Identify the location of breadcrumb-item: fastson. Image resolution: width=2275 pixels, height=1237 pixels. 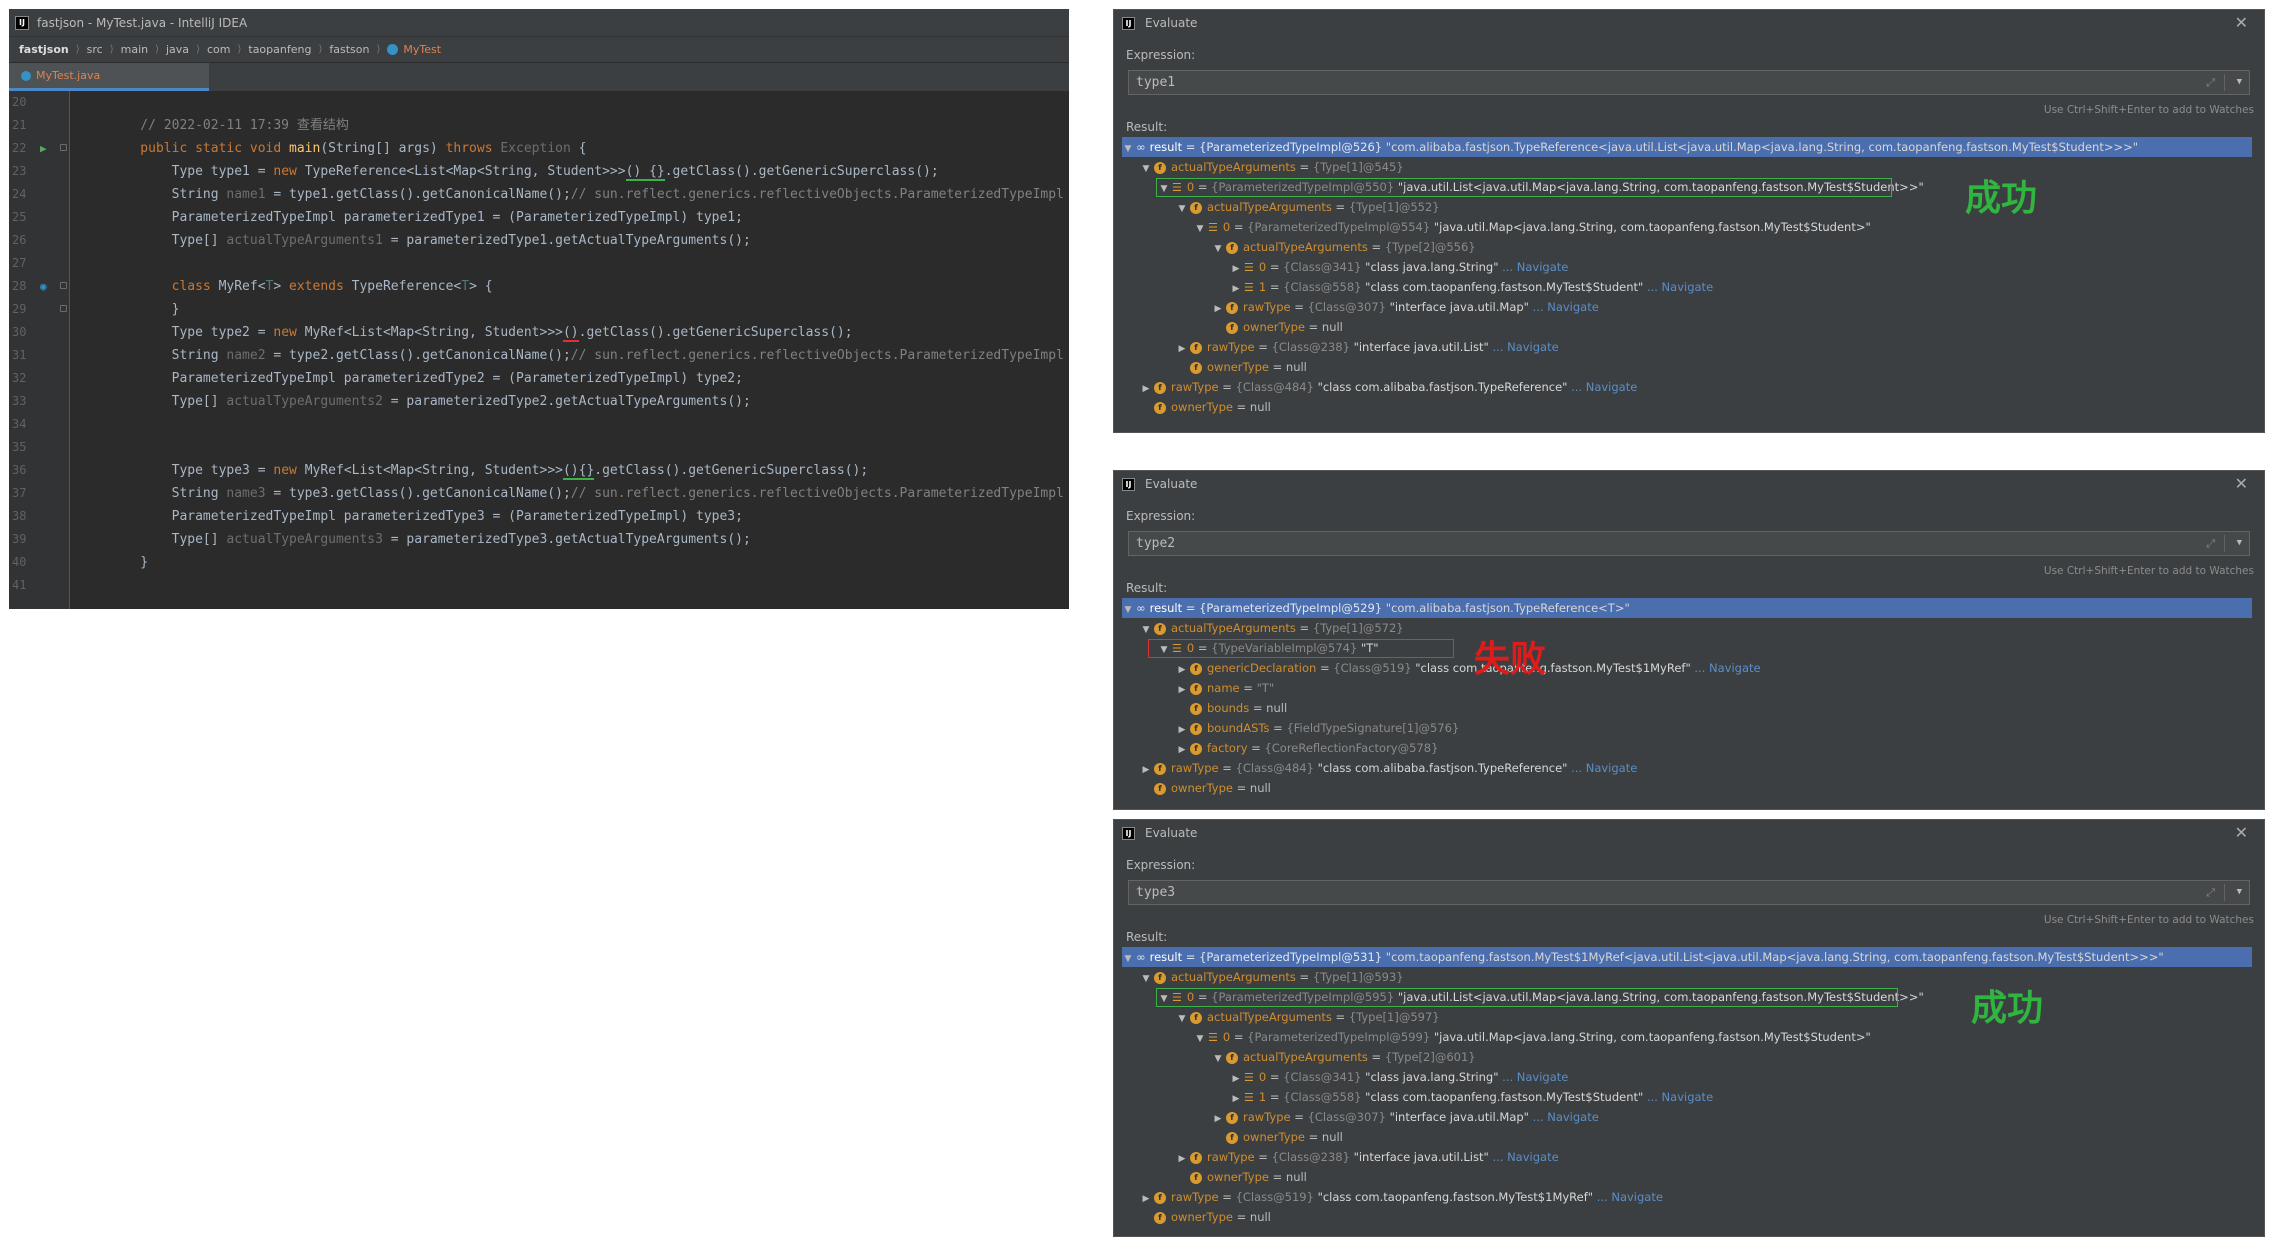
(349, 49).